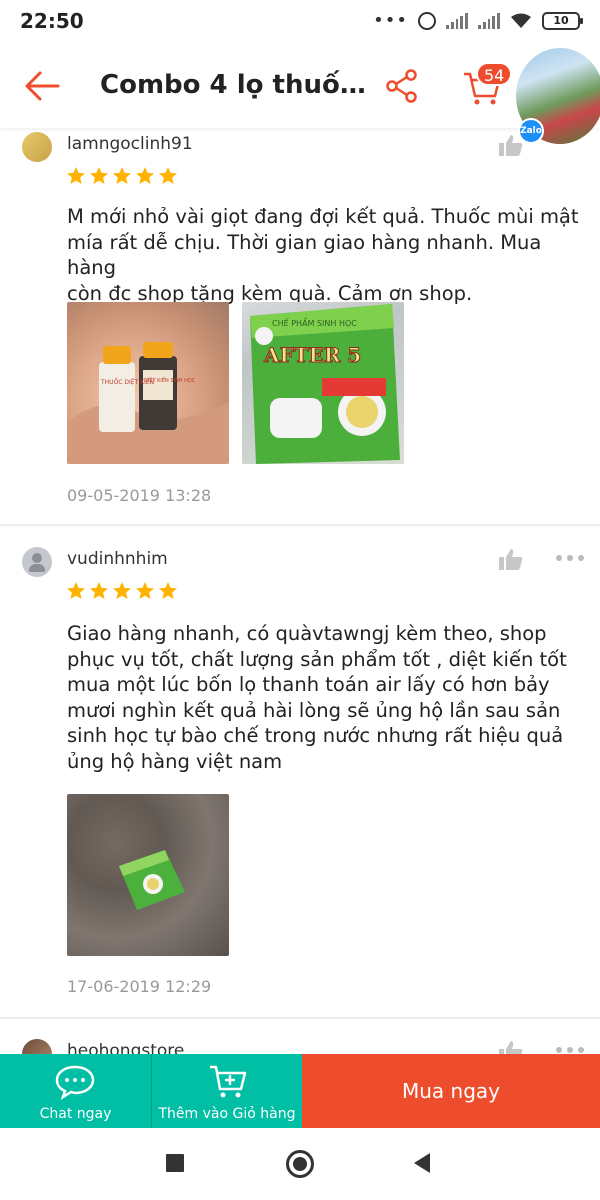 The image size is (600, 1200). I want to click on status-icons: ••• 10, so click(478, 20).